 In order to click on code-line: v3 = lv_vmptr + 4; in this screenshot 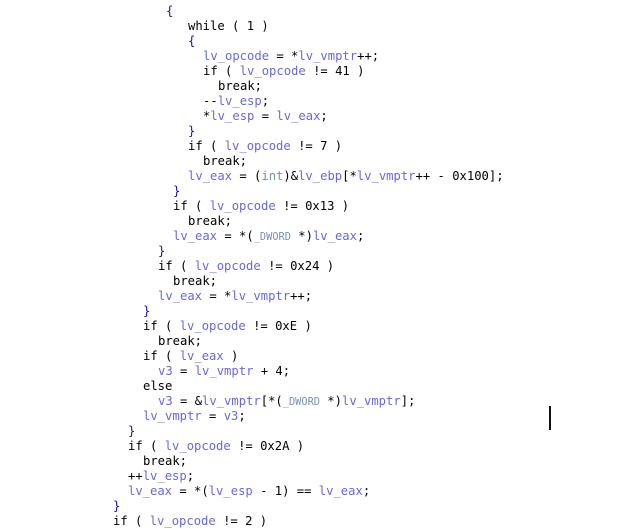, I will do `click(313, 371)`.